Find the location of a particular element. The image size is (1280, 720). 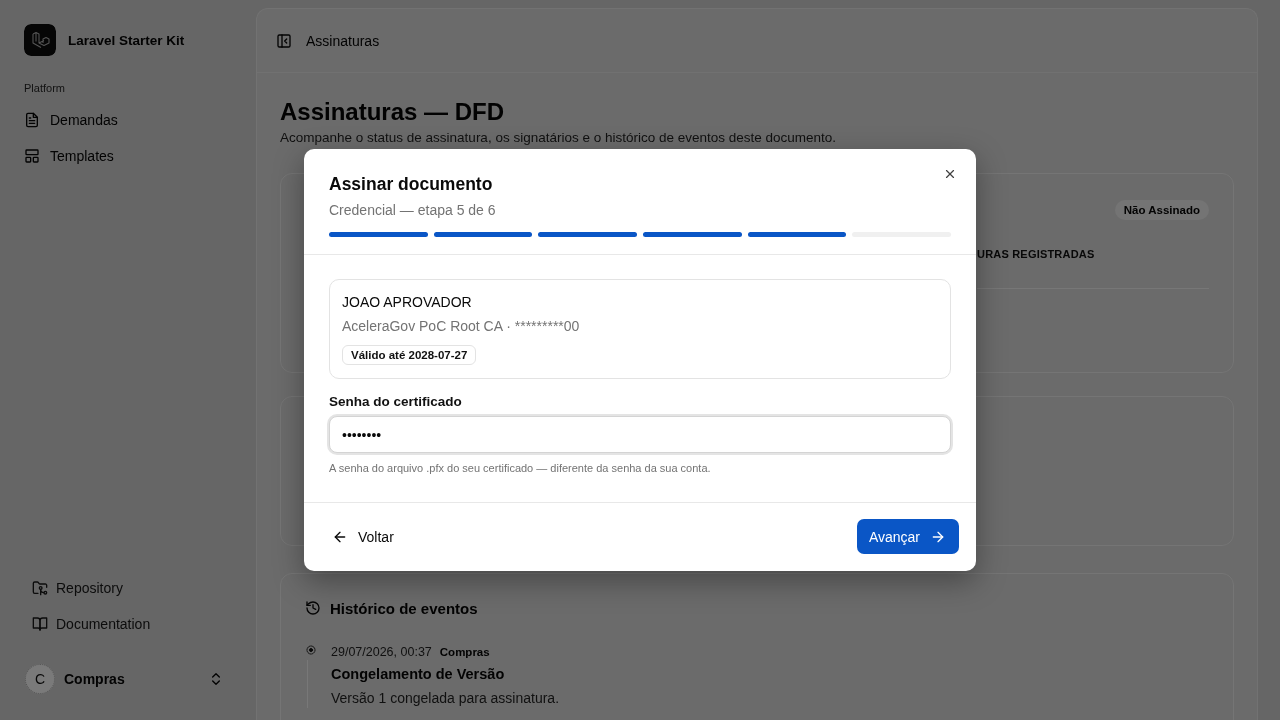

certificate-issuer: AceleraGov PoC Root CA · *********00 is located at coordinates (461, 326).